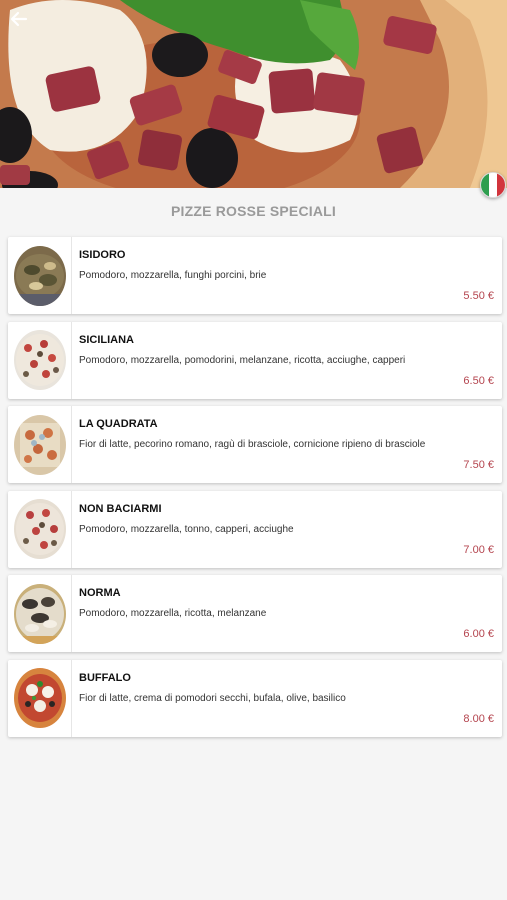  What do you see at coordinates (106, 339) in the screenshot?
I see `item-name: SICILIANA` at bounding box center [106, 339].